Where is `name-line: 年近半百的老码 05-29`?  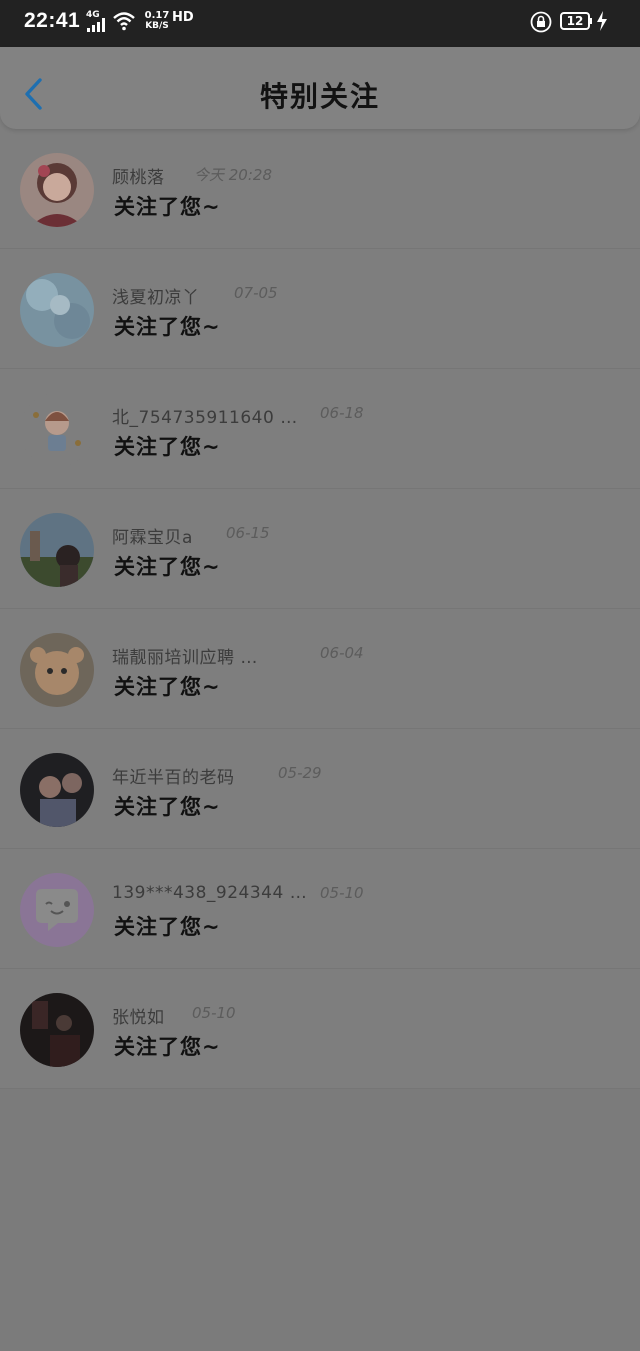
name-line: 年近半百的老码 05-29 is located at coordinates (217, 775).